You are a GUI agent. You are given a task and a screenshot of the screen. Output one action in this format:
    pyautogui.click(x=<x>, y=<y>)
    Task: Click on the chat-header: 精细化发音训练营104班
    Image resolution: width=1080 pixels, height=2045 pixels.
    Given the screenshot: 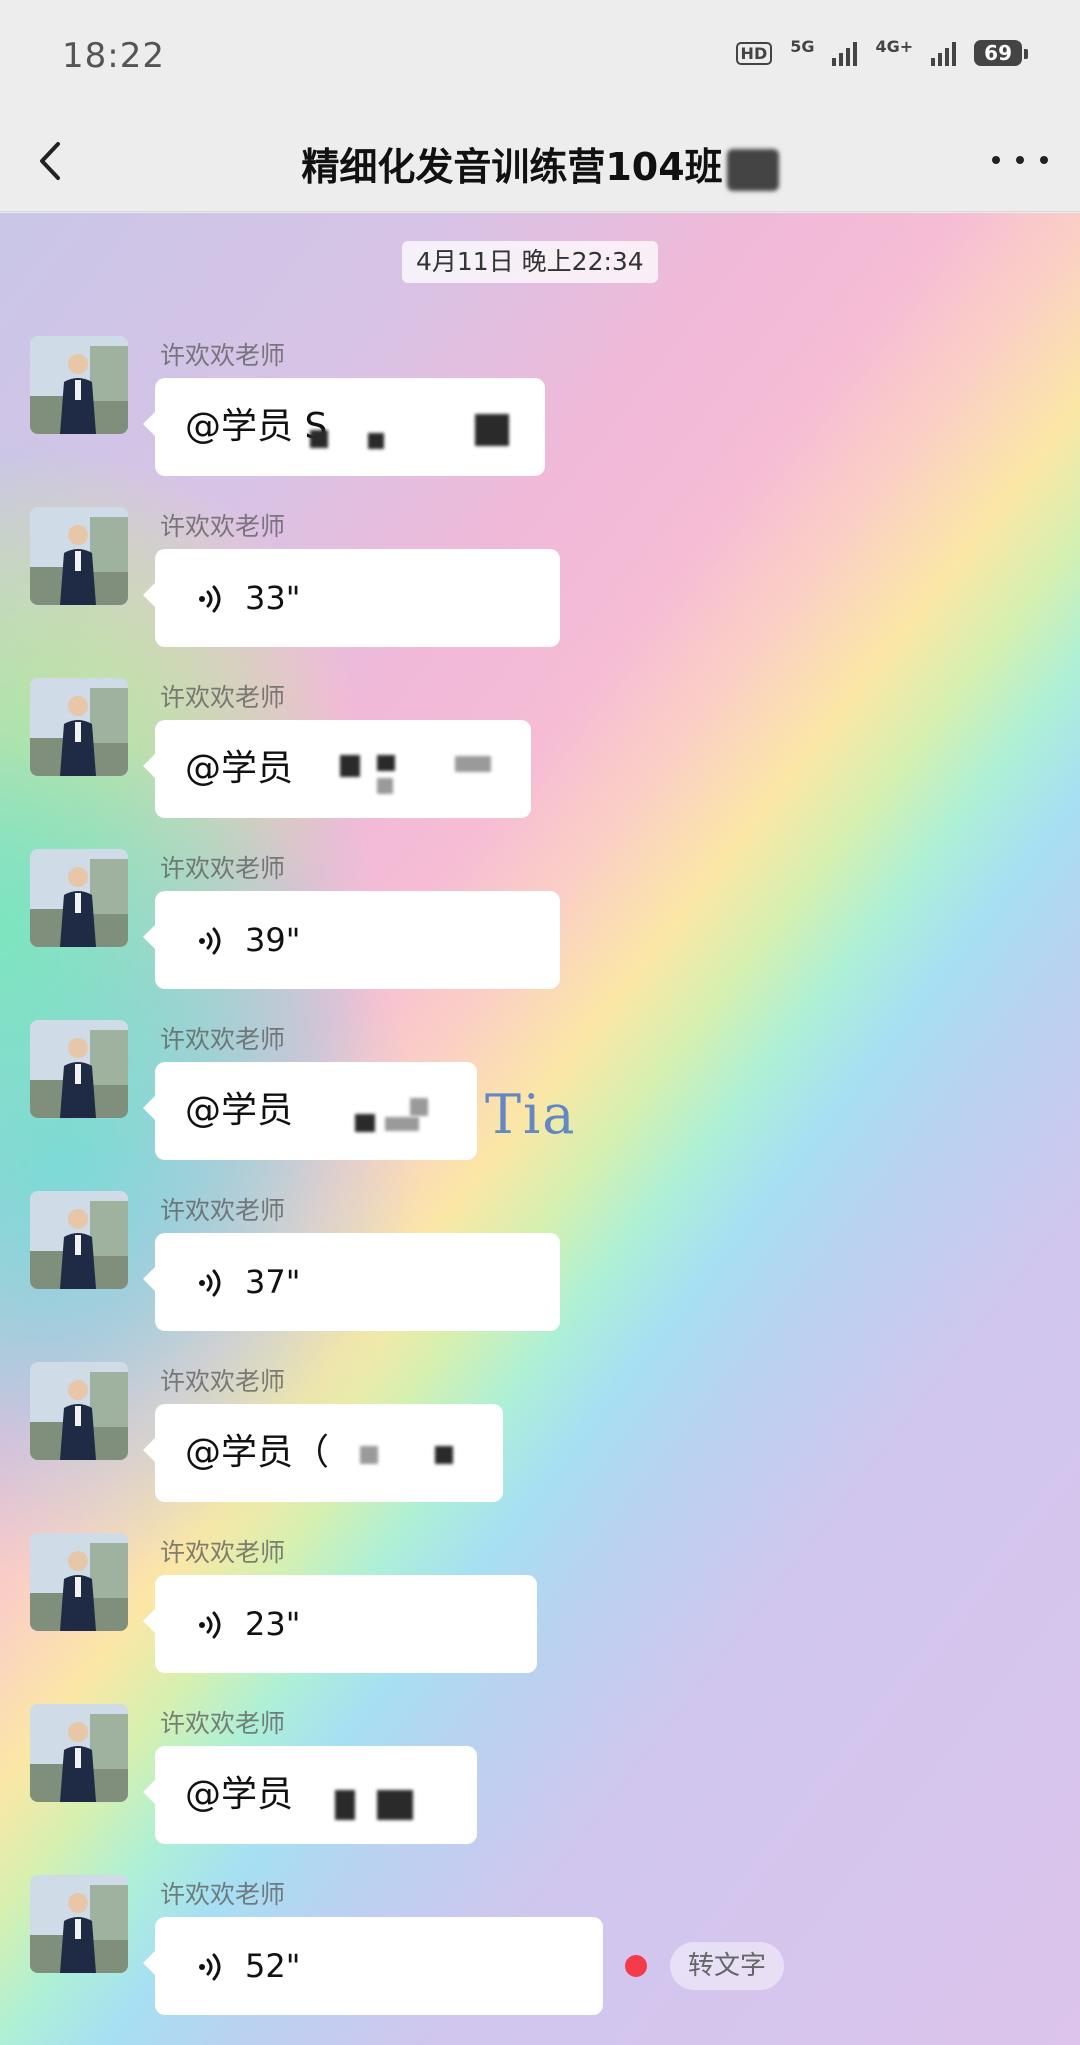 What is the action you would take?
    pyautogui.click(x=540, y=161)
    